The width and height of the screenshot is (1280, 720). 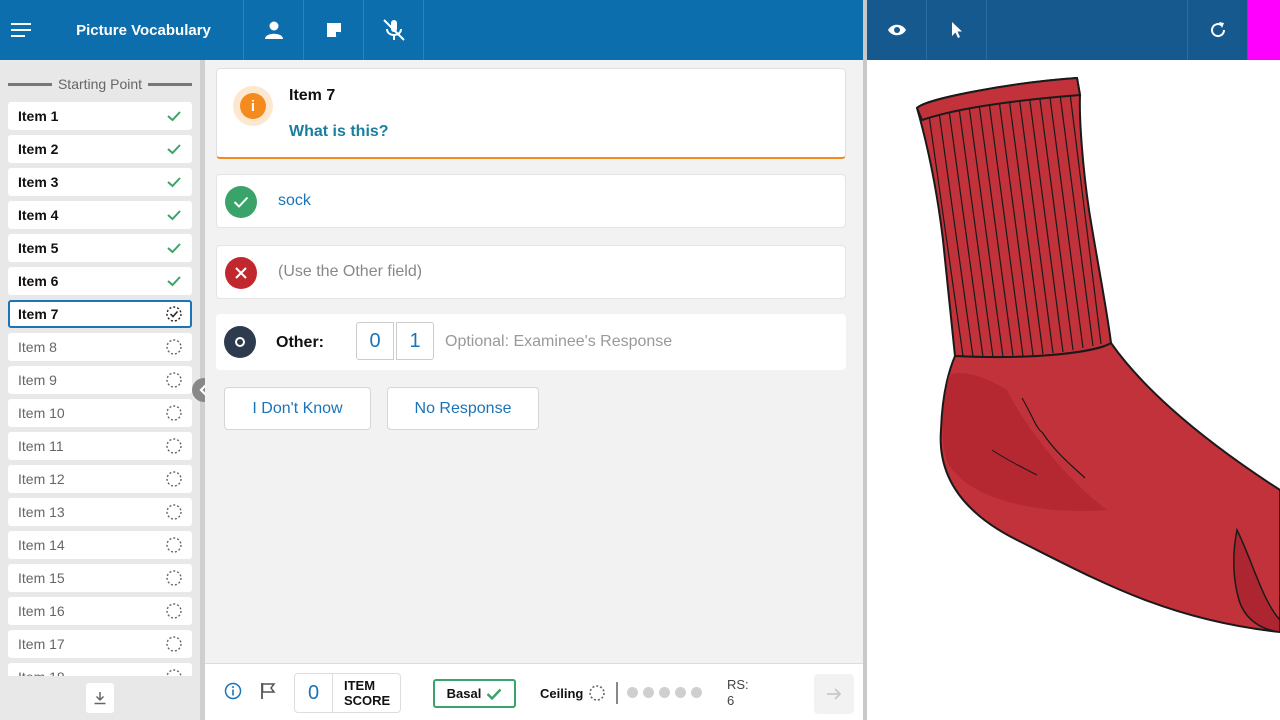 I want to click on correct-response-label: sock, so click(x=294, y=200).